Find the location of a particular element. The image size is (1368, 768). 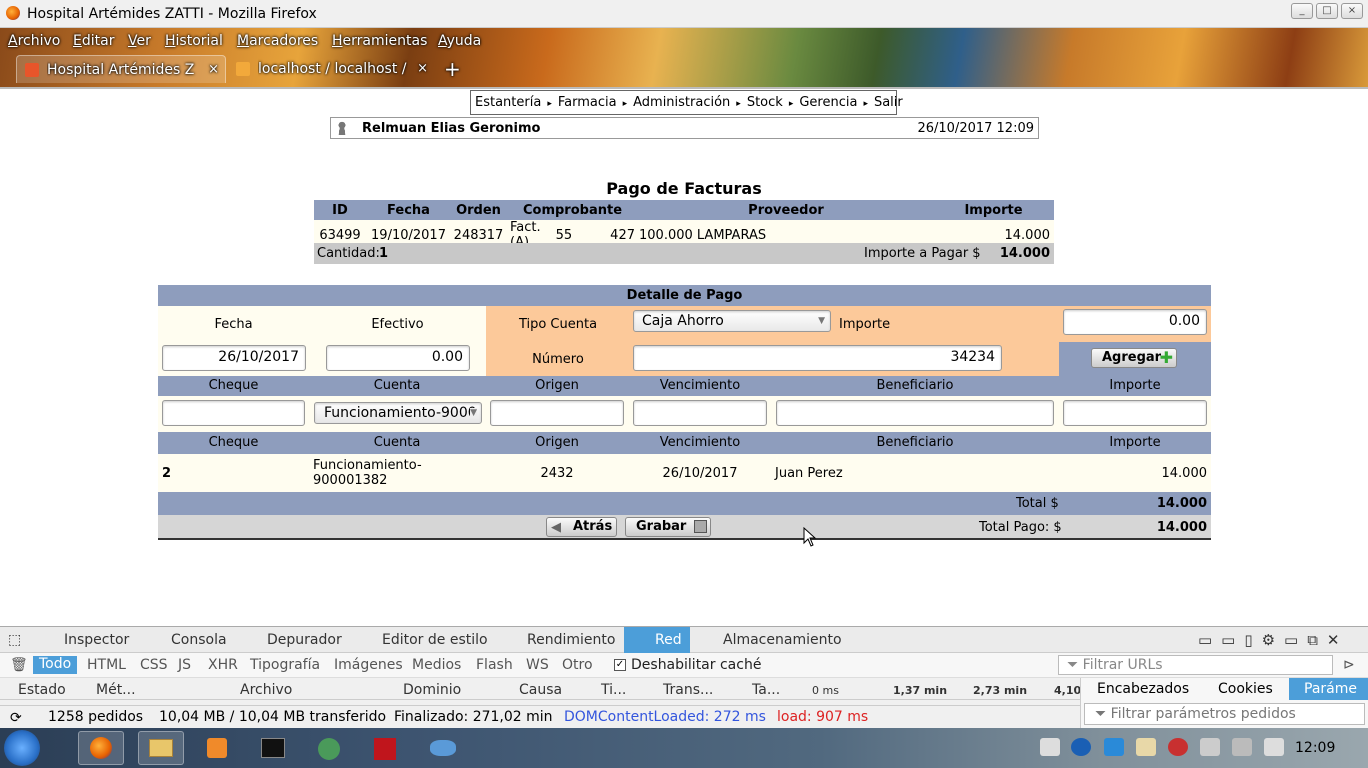

cuenta-select-value: Funcionamiento-9000 is located at coordinates (400, 413).